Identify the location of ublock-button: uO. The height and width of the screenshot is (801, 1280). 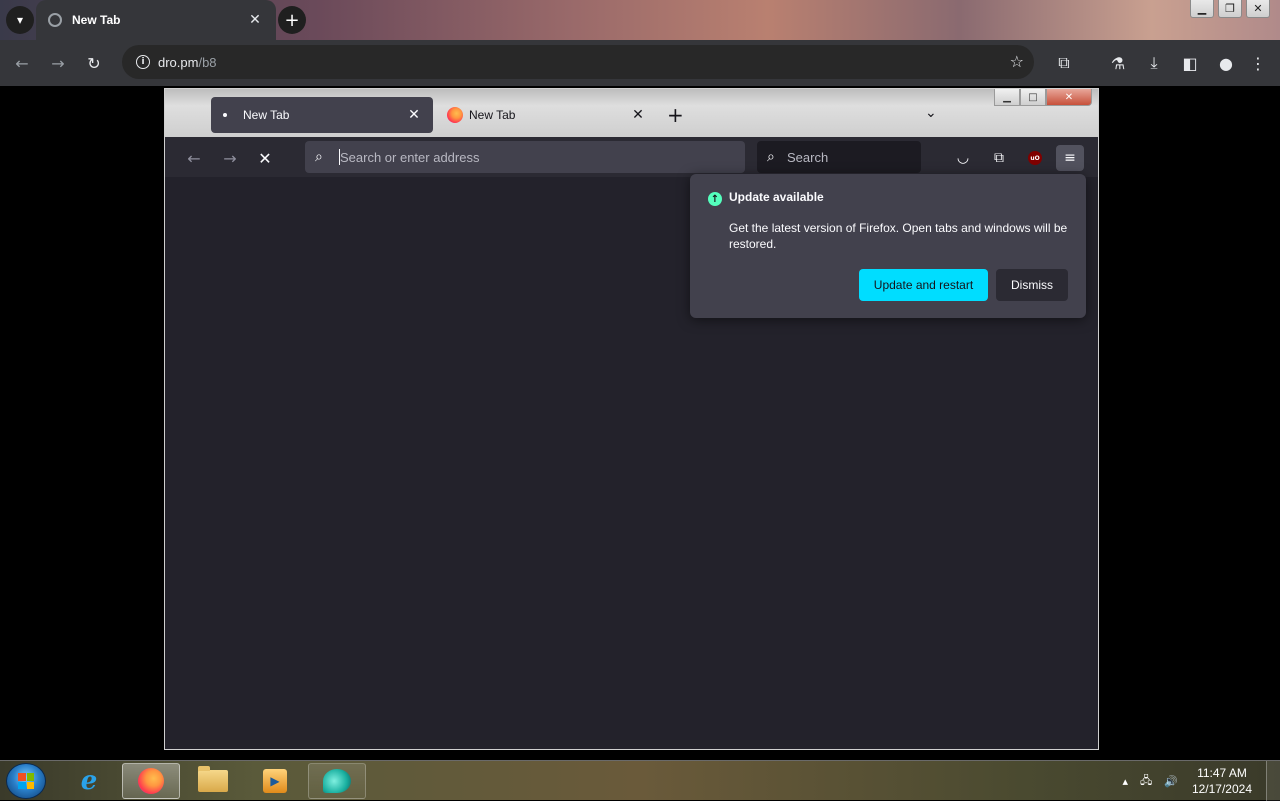
(1035, 158).